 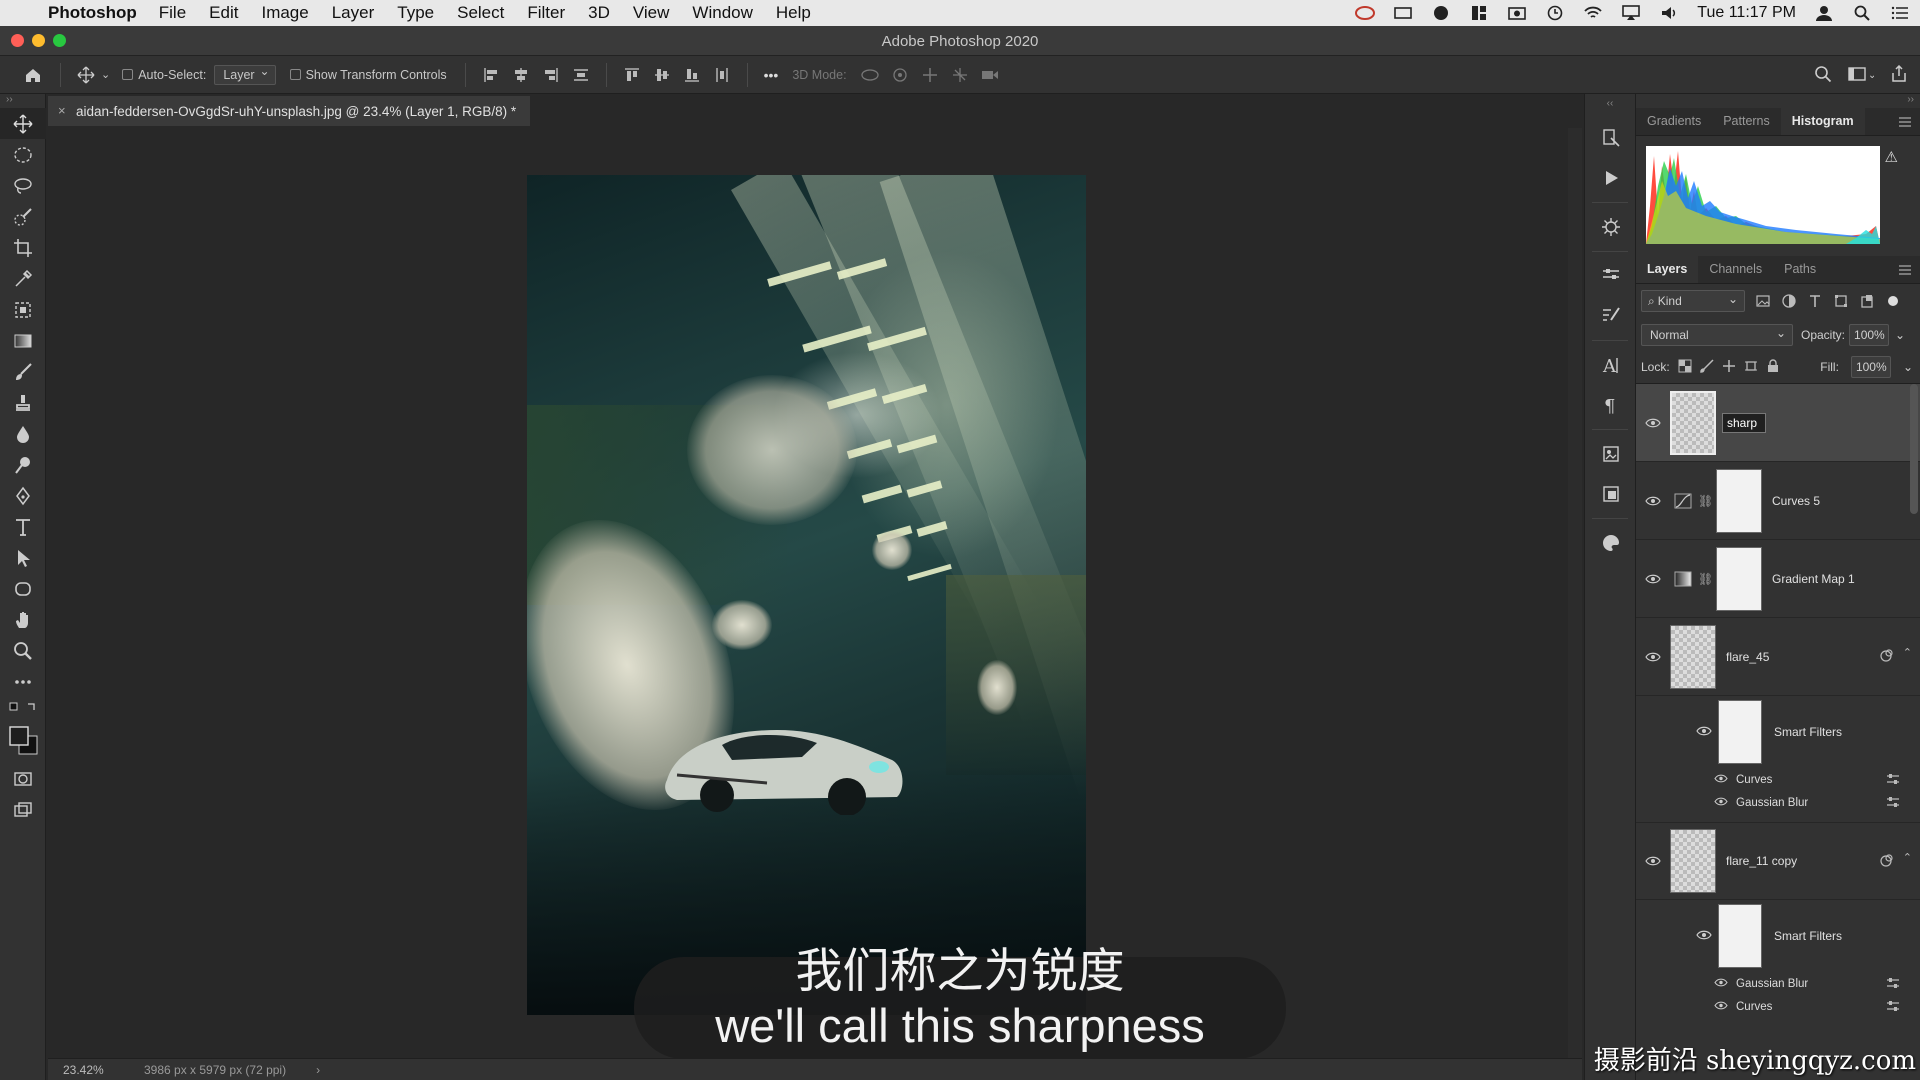 I want to click on paragraph-panel-icon: ¶, so click(x=1611, y=405).